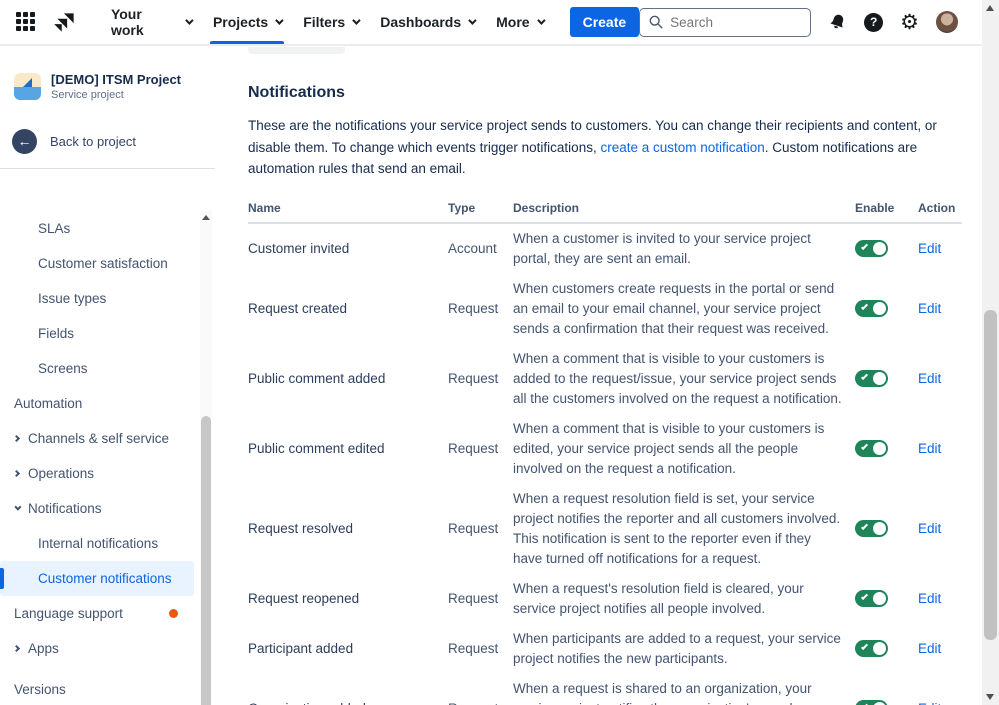 The image size is (999, 705). What do you see at coordinates (301, 529) in the screenshot?
I see `cell-name: Request resolved` at bounding box center [301, 529].